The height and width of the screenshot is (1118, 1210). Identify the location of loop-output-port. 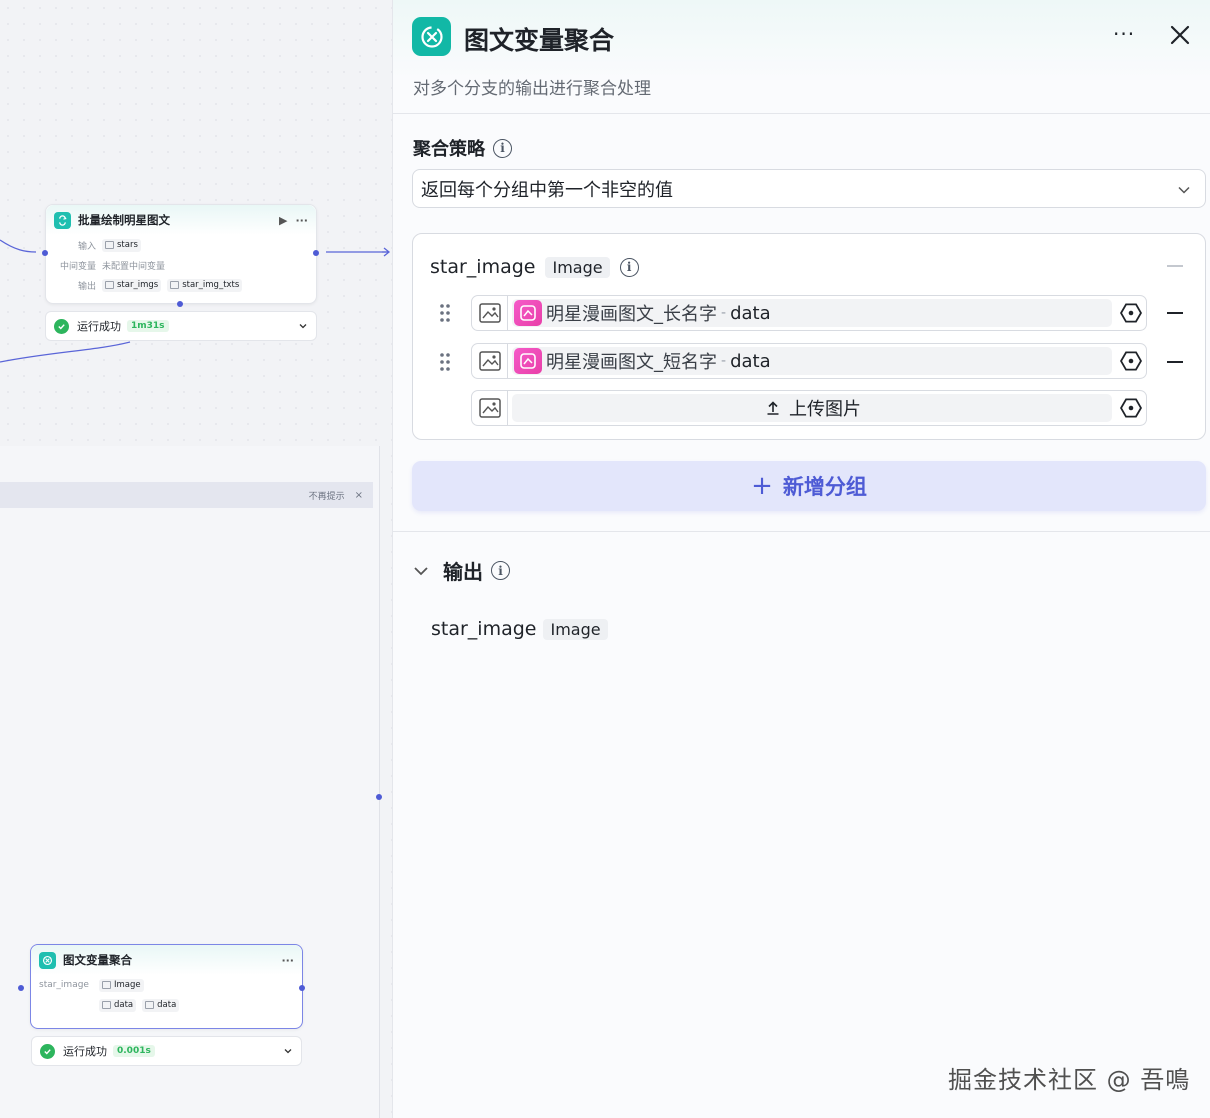
(379, 797).